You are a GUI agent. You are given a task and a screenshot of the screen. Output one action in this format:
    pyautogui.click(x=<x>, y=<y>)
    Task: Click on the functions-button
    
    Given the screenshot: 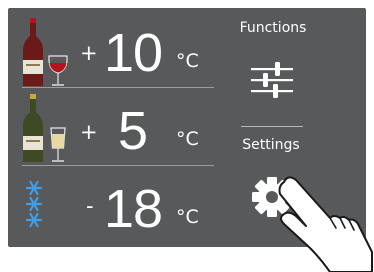 What is the action you would take?
    pyautogui.click(x=272, y=80)
    